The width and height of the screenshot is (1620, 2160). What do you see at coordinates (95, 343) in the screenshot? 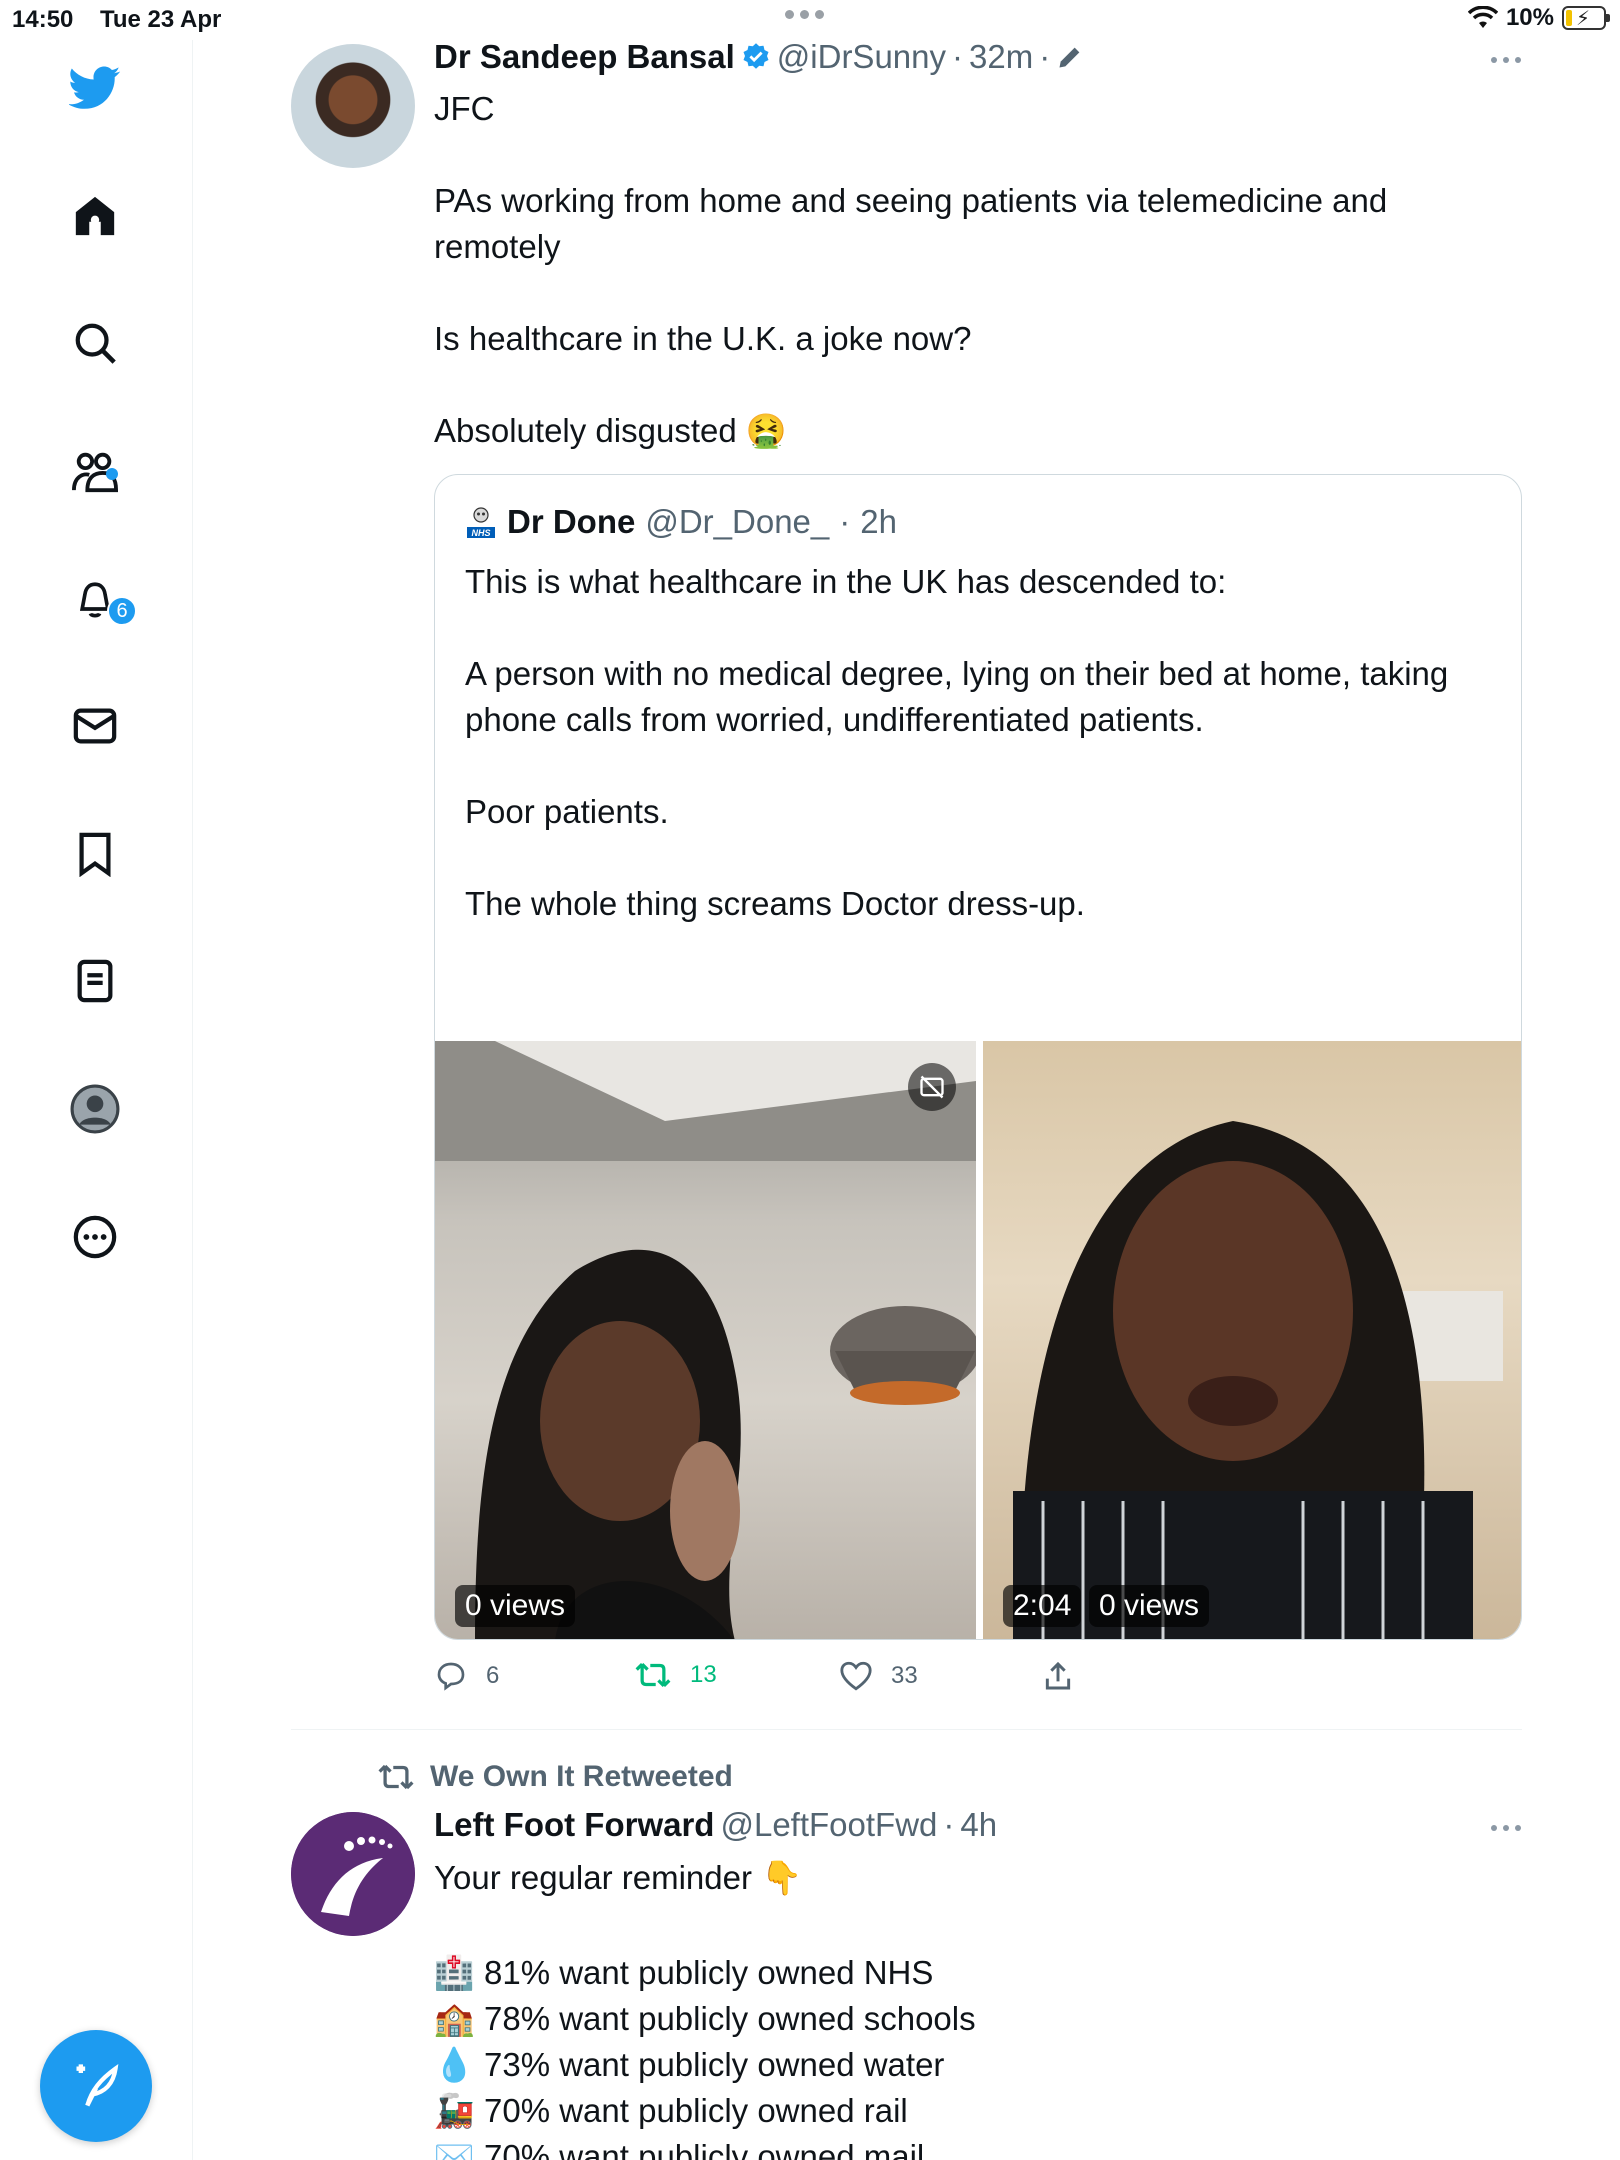
I see `search-icon` at bounding box center [95, 343].